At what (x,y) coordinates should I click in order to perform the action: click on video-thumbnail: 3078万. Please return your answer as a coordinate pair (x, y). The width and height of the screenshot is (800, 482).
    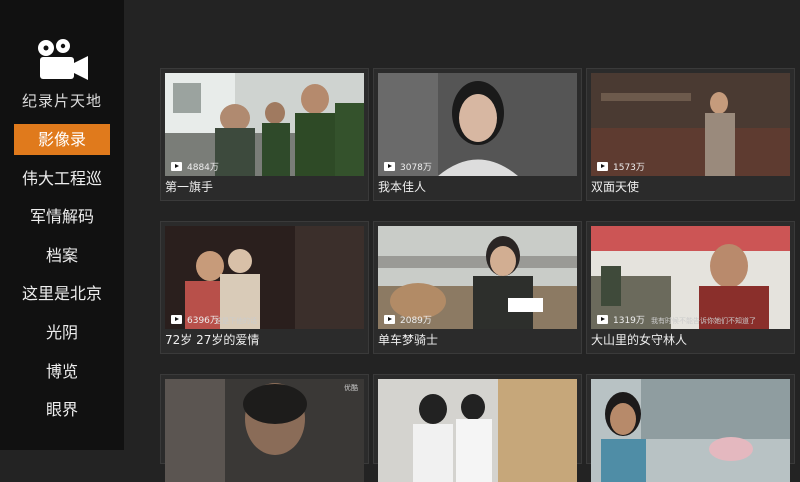
    Looking at the image, I should click on (477, 124).